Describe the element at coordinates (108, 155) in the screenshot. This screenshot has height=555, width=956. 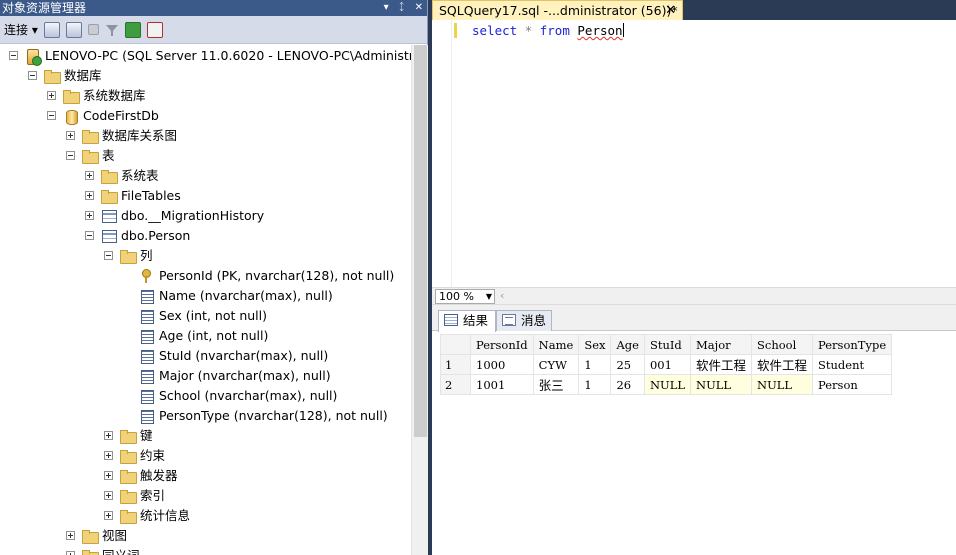
I see `tree-node-label: 表` at that location.